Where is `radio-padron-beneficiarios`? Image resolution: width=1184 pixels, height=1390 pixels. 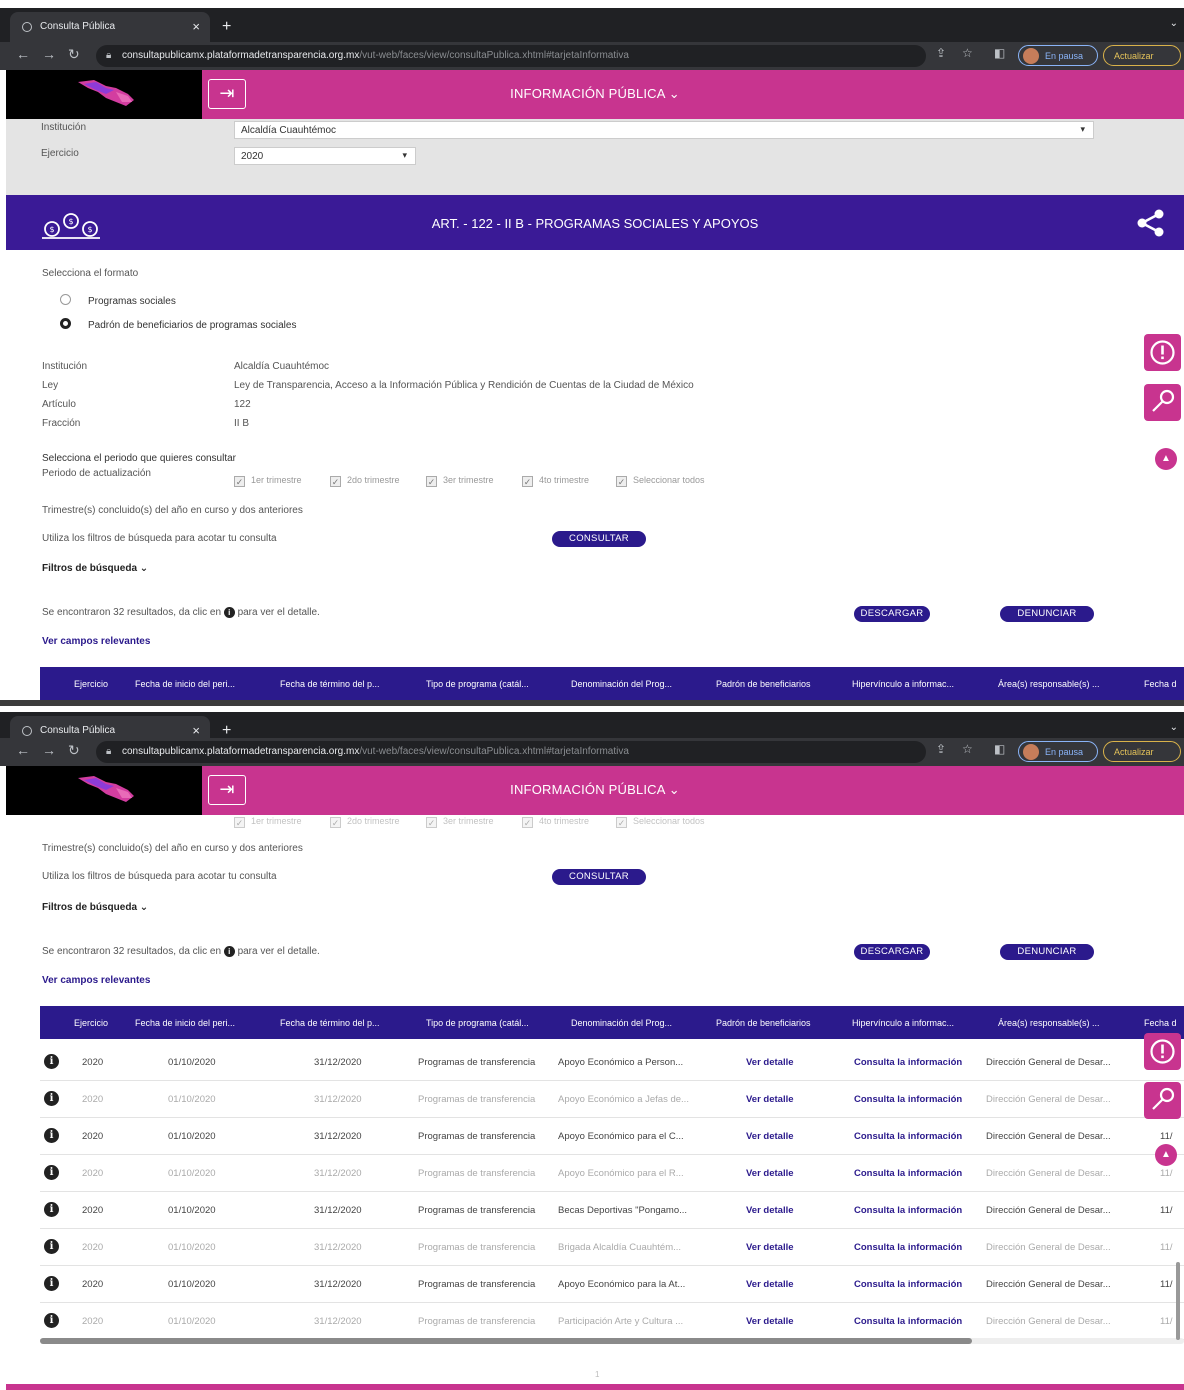
radio-padron-beneficiarios is located at coordinates (65, 323).